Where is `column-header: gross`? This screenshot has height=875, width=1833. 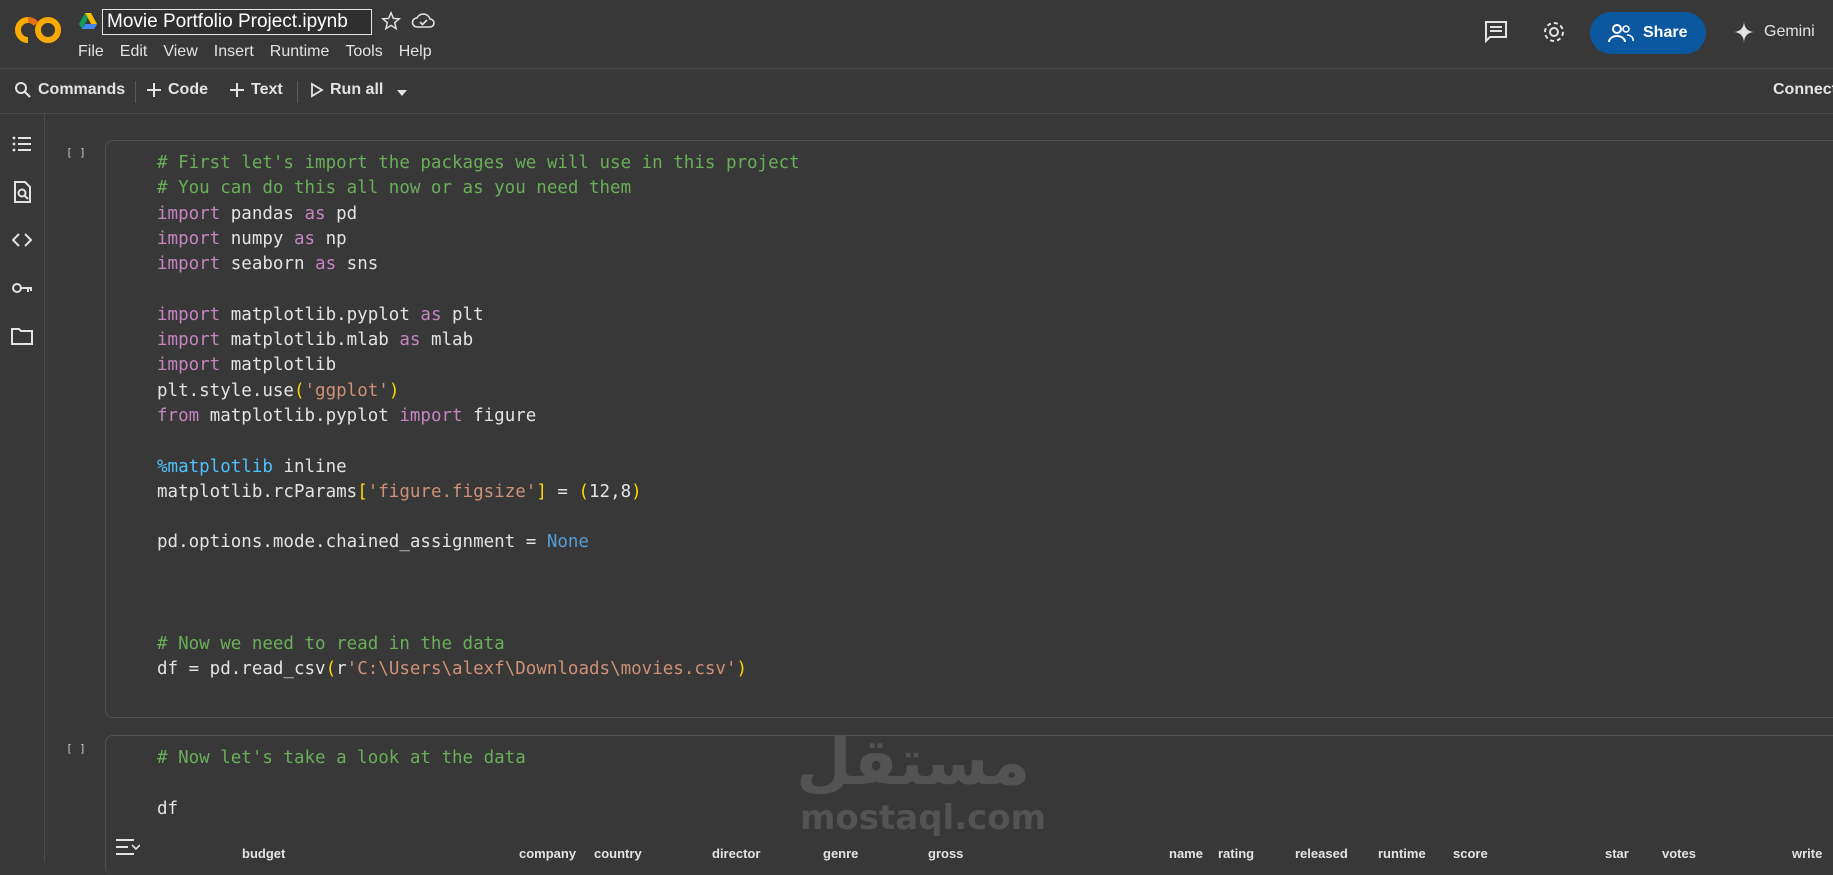
column-header: gross is located at coordinates (946, 853).